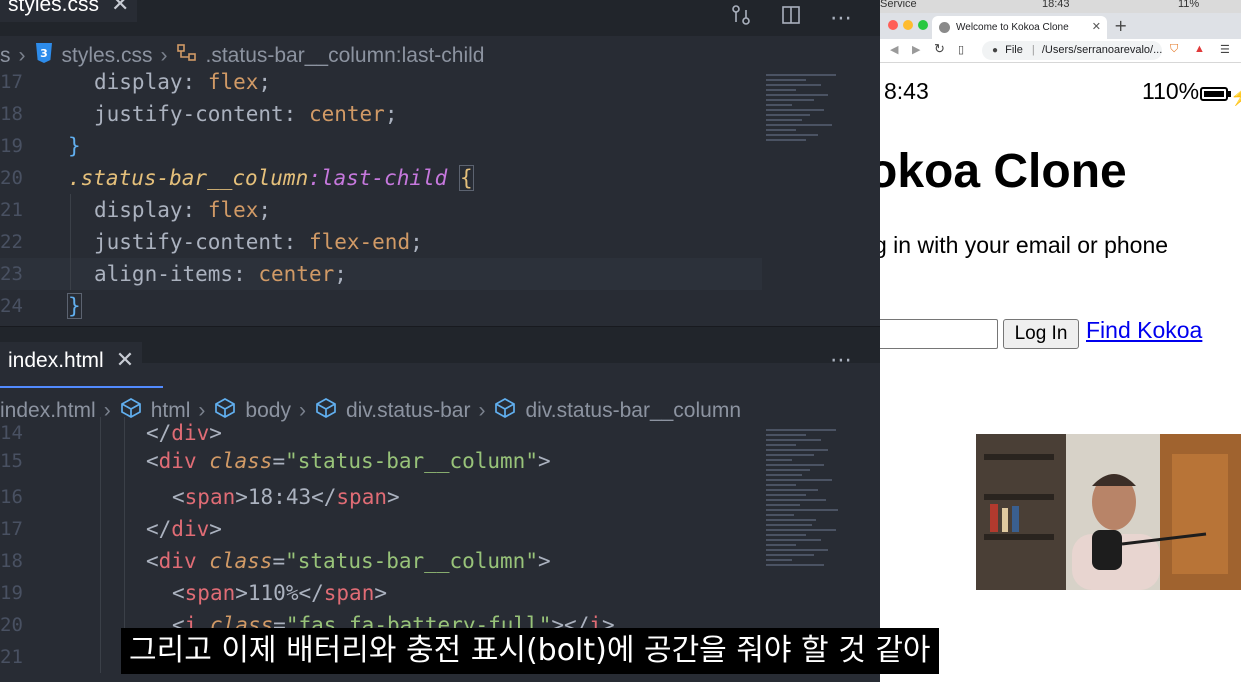 Image resolution: width=1241 pixels, height=682 pixels. Describe the element at coordinates (1056, 5) in the screenshot. I see `menubar-clock: 18:43` at that location.